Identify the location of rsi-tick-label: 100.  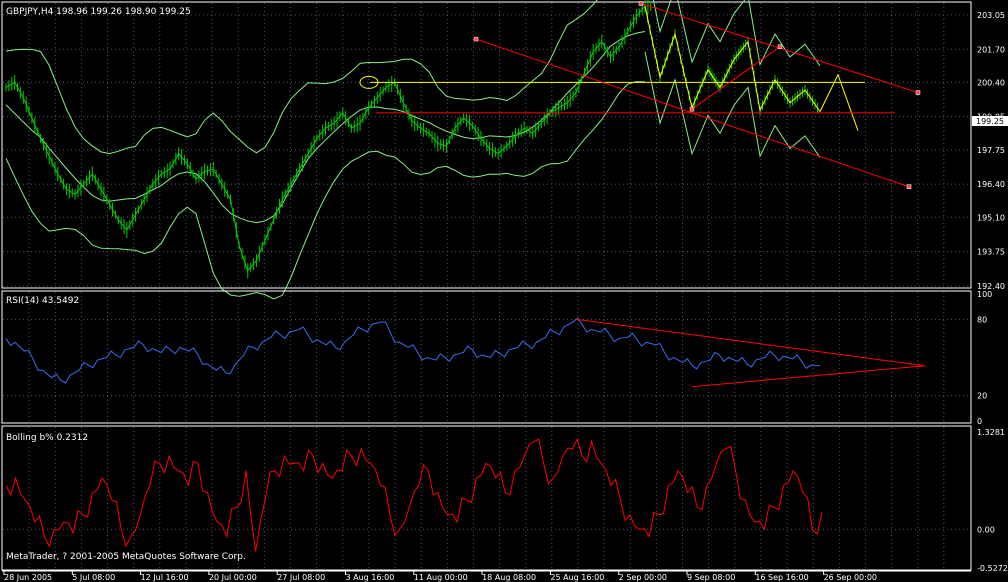
(984, 294).